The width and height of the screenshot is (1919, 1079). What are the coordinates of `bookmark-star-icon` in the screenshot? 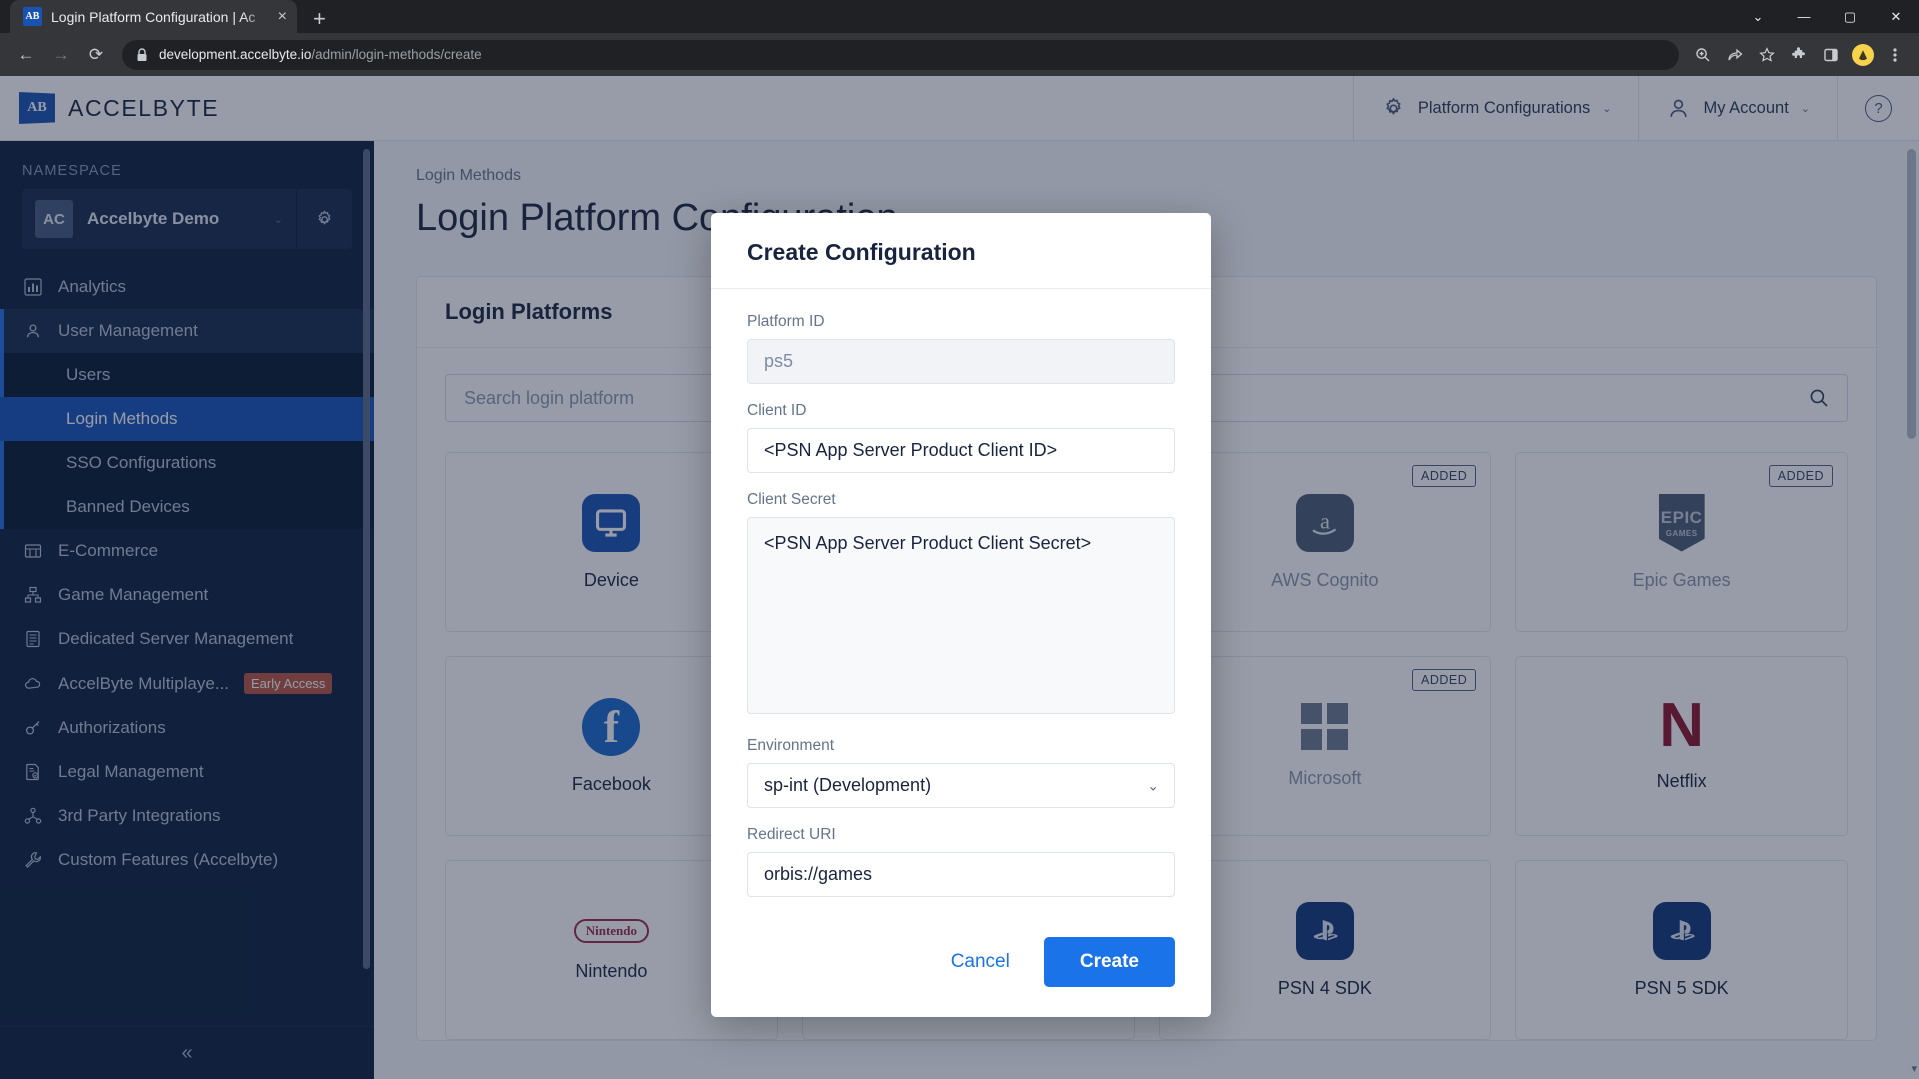 It's located at (1767, 55).